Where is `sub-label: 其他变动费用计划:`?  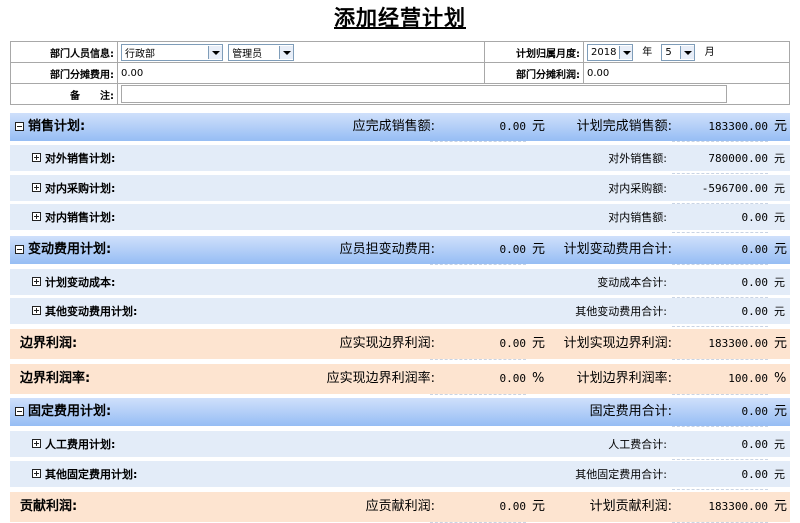 sub-label: 其他变动费用计划: is located at coordinates (91, 311).